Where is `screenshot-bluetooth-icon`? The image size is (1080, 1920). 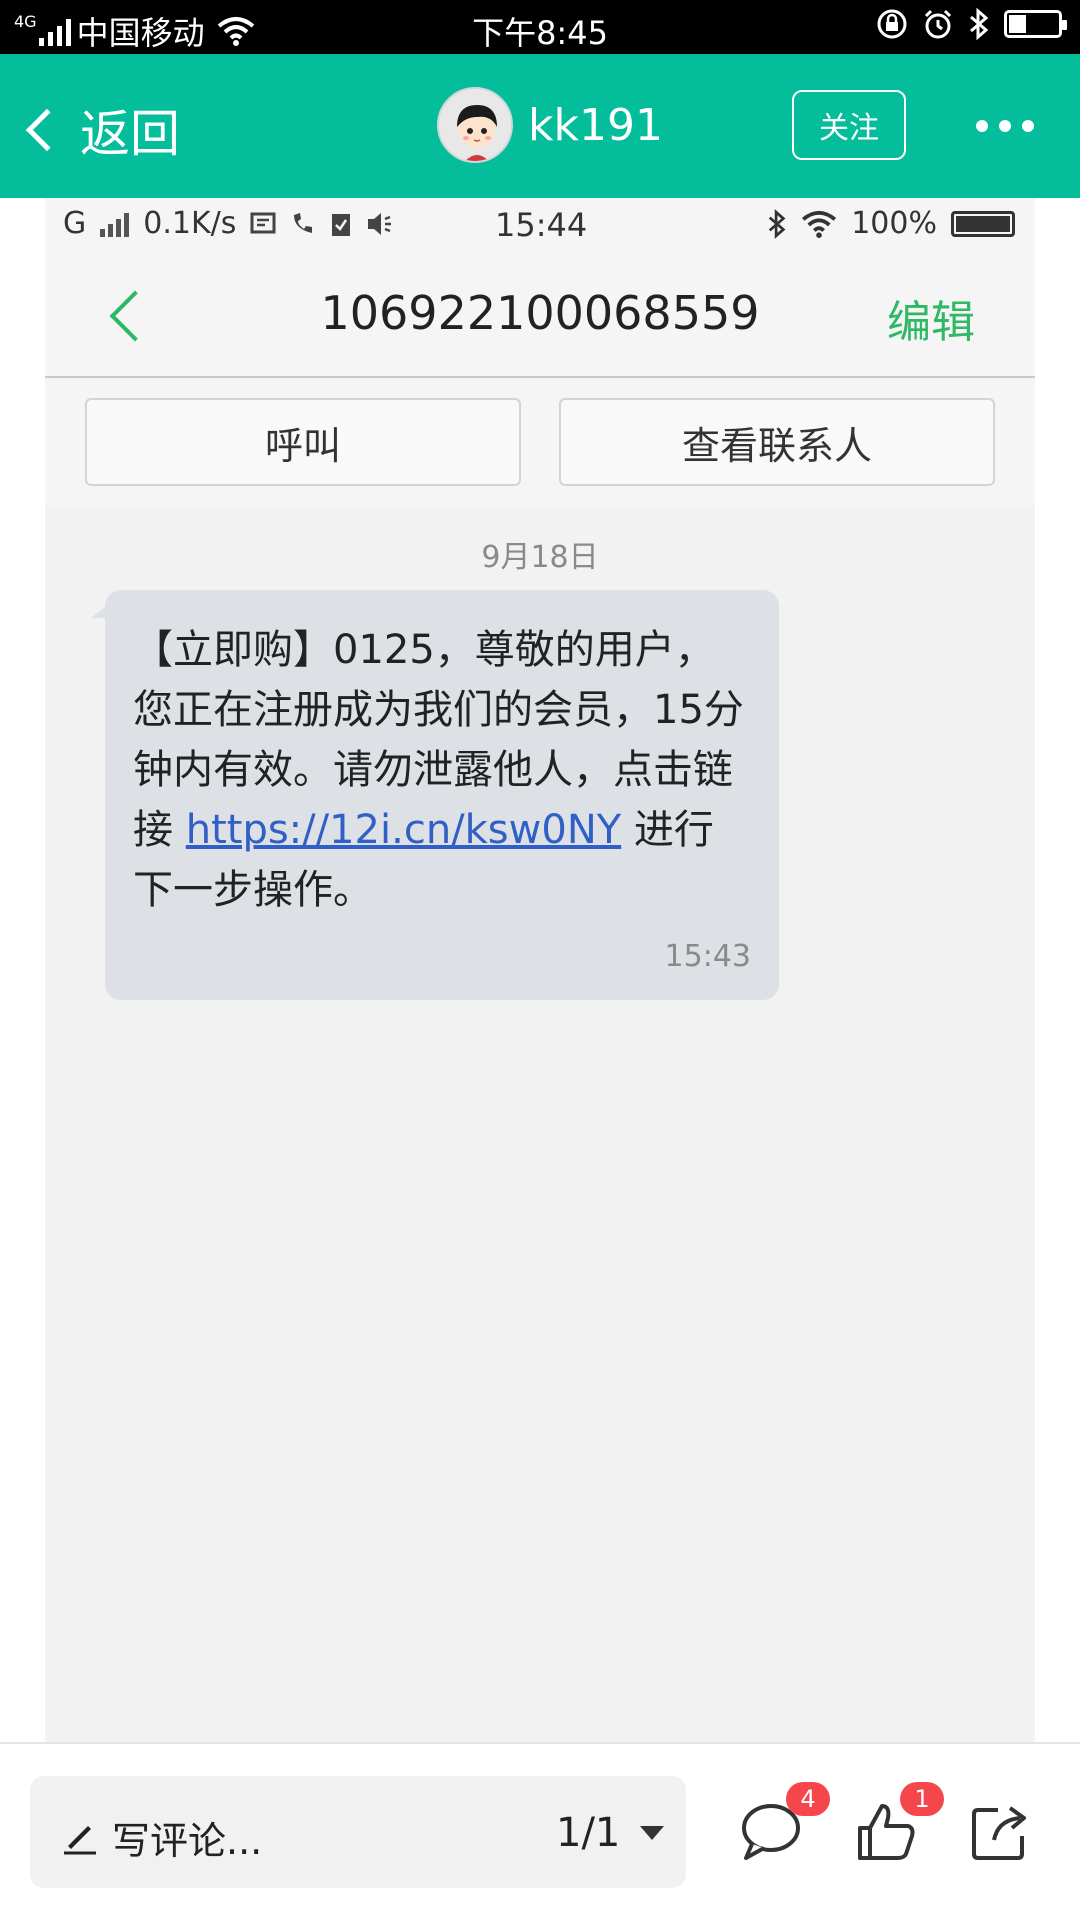 screenshot-bluetooth-icon is located at coordinates (777, 223).